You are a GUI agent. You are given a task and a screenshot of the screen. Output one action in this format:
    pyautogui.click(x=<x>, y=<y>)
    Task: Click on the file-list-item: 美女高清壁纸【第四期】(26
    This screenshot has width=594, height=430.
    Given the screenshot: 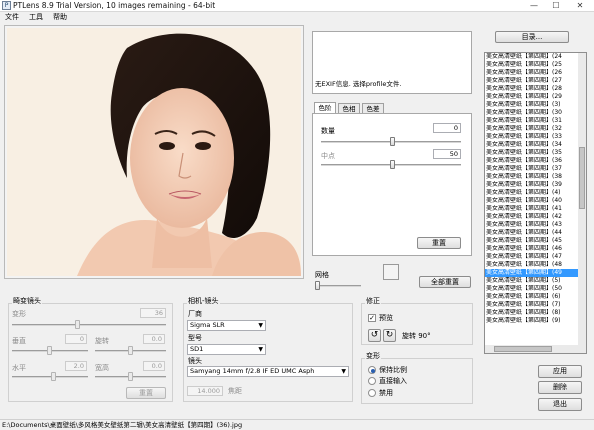 What is the action you would take?
    pyautogui.click(x=531, y=73)
    